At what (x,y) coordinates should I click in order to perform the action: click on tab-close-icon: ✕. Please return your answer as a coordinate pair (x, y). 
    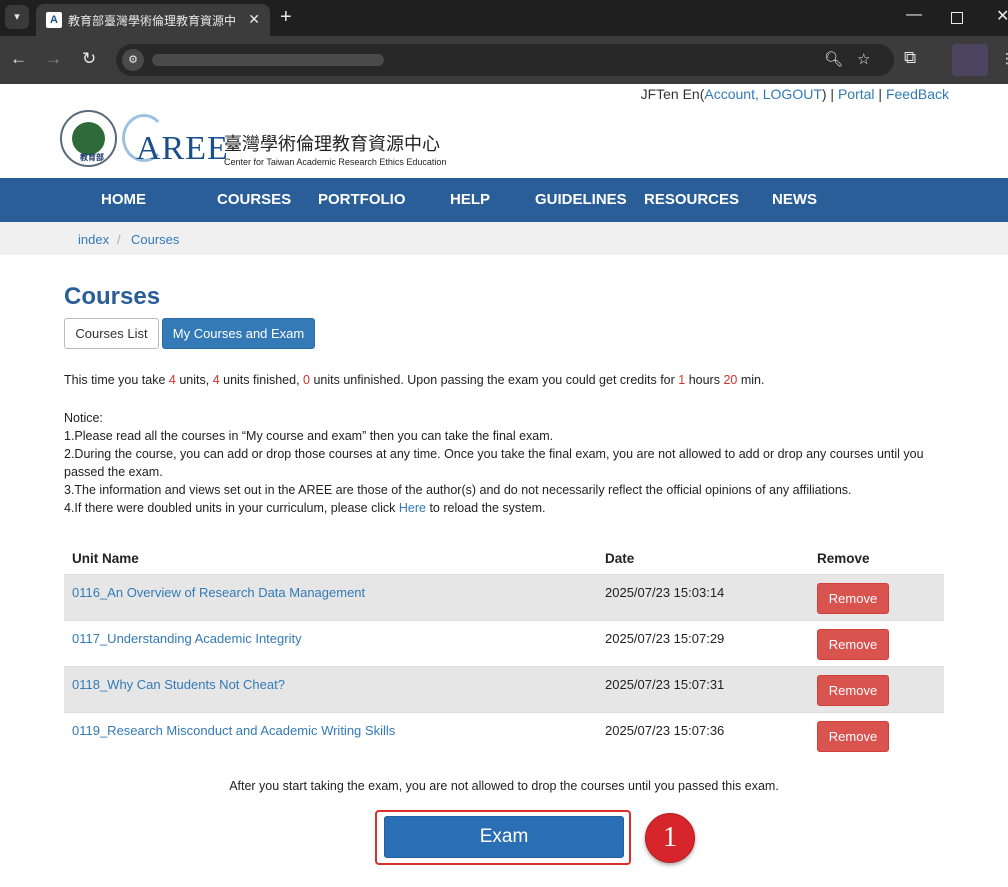
    Looking at the image, I should click on (254, 19).